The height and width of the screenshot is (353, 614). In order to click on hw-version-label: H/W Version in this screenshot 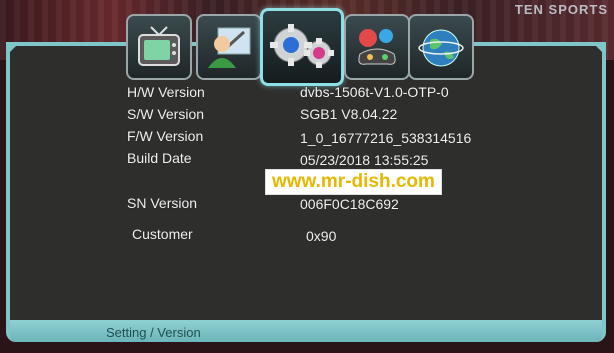, I will do `click(166, 92)`.